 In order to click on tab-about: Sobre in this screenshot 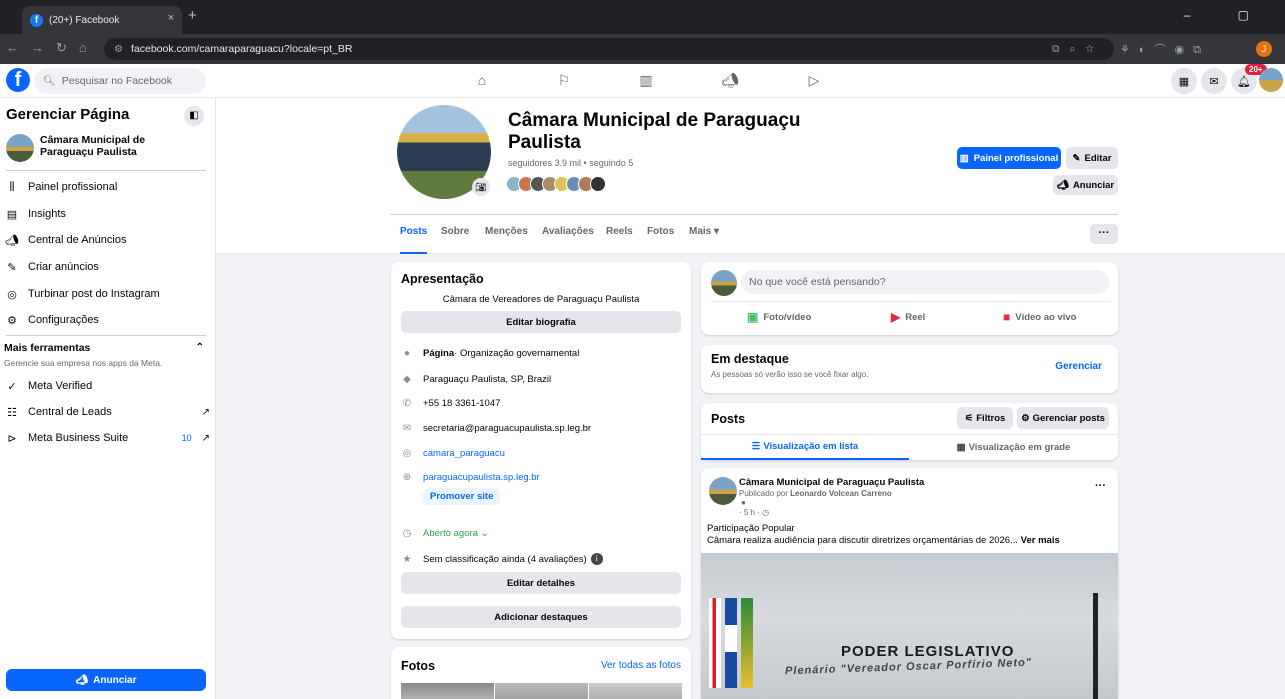, I will do `click(455, 240)`.